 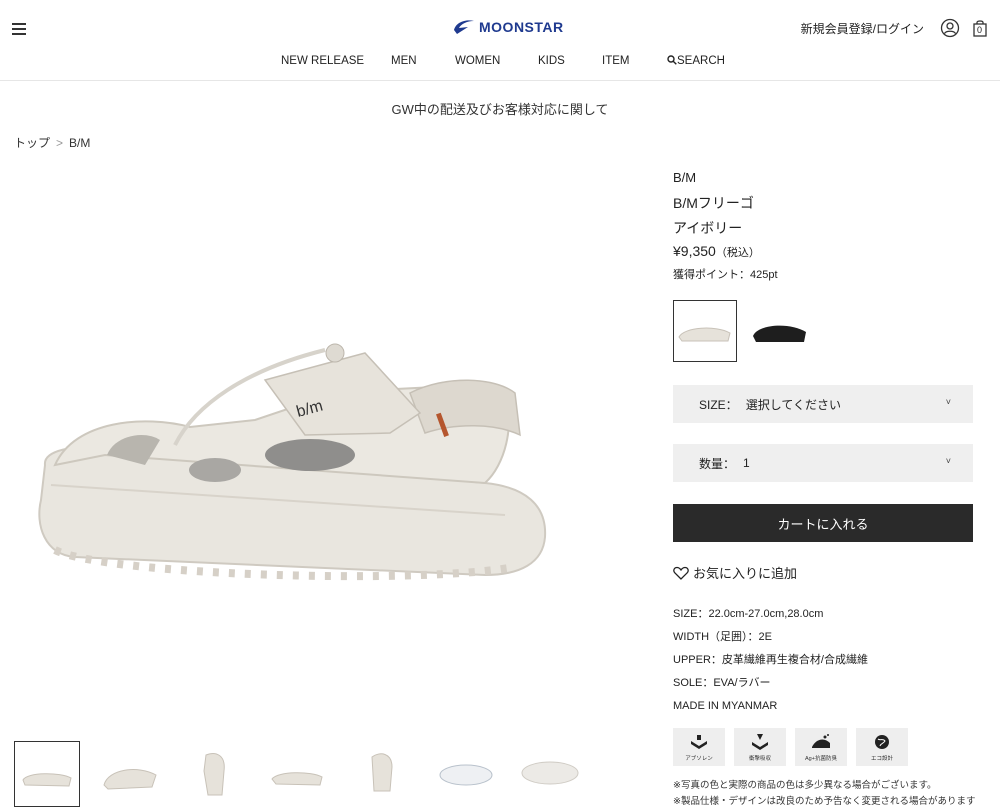 I want to click on note-color: ※写真の色と実際の商品の色は多少異なる場合がございます。, so click(x=805, y=785).